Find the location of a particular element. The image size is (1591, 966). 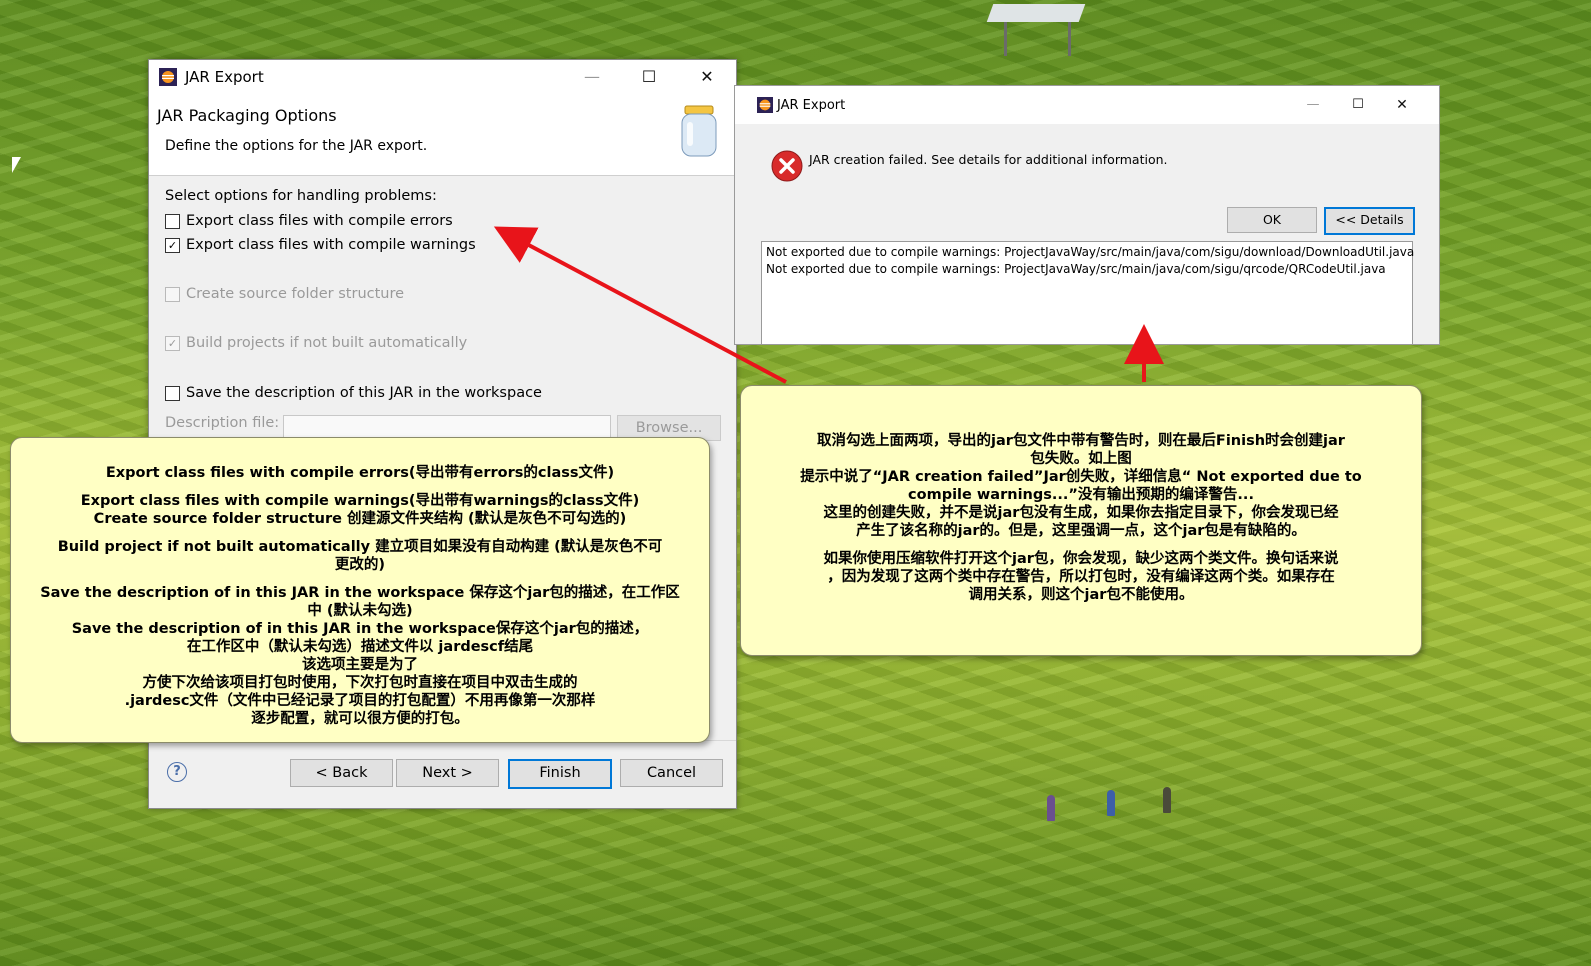

option-compile-errors: Export class files with compile errors is located at coordinates (309, 221).